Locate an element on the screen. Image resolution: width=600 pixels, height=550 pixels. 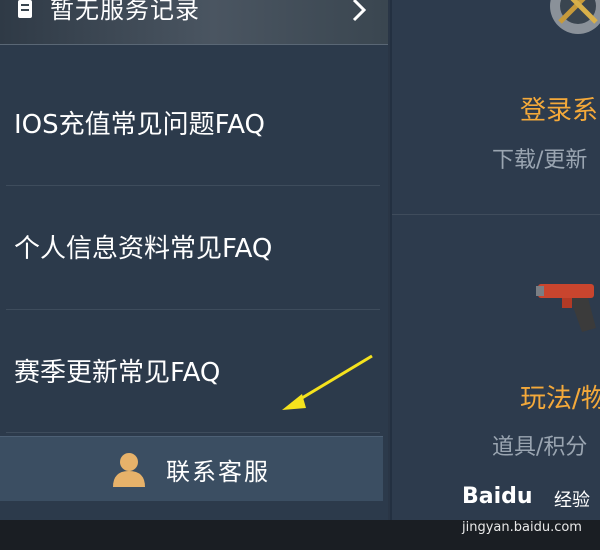
contact-support-button: 联系客服 is located at coordinates (191, 468).